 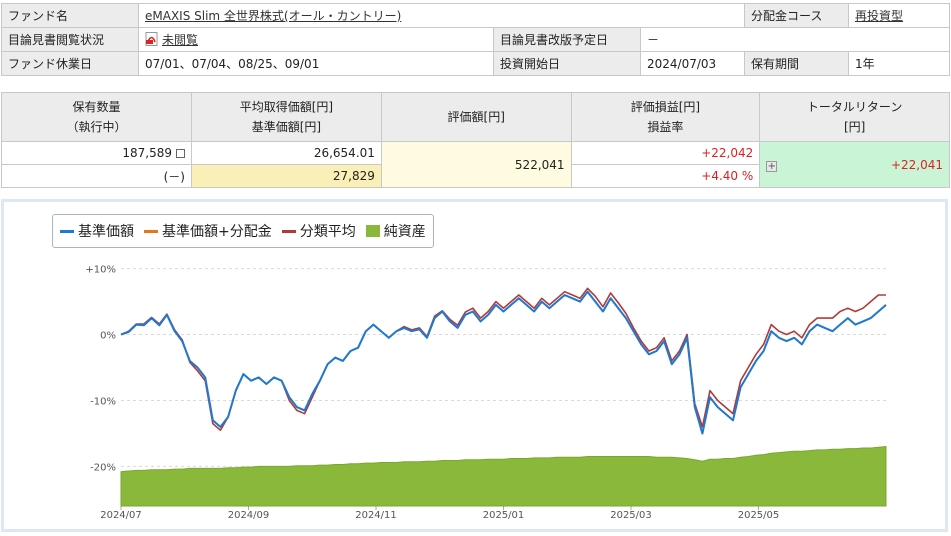 What do you see at coordinates (96, 117) in the screenshot?
I see `header-quantity: 保有数量 （執行中）` at bounding box center [96, 117].